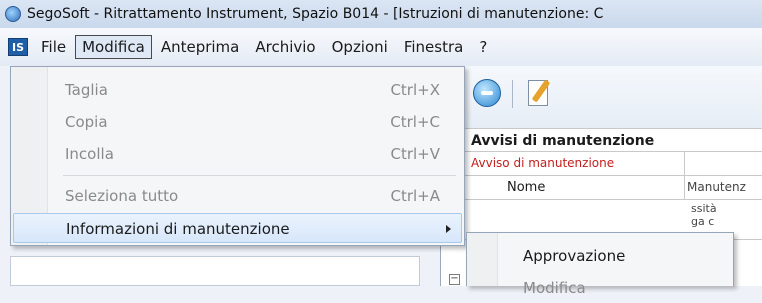 This screenshot has height=303, width=762. I want to click on menu-item-select-all: Seleziona tutto Ctrl+A, so click(237, 196).